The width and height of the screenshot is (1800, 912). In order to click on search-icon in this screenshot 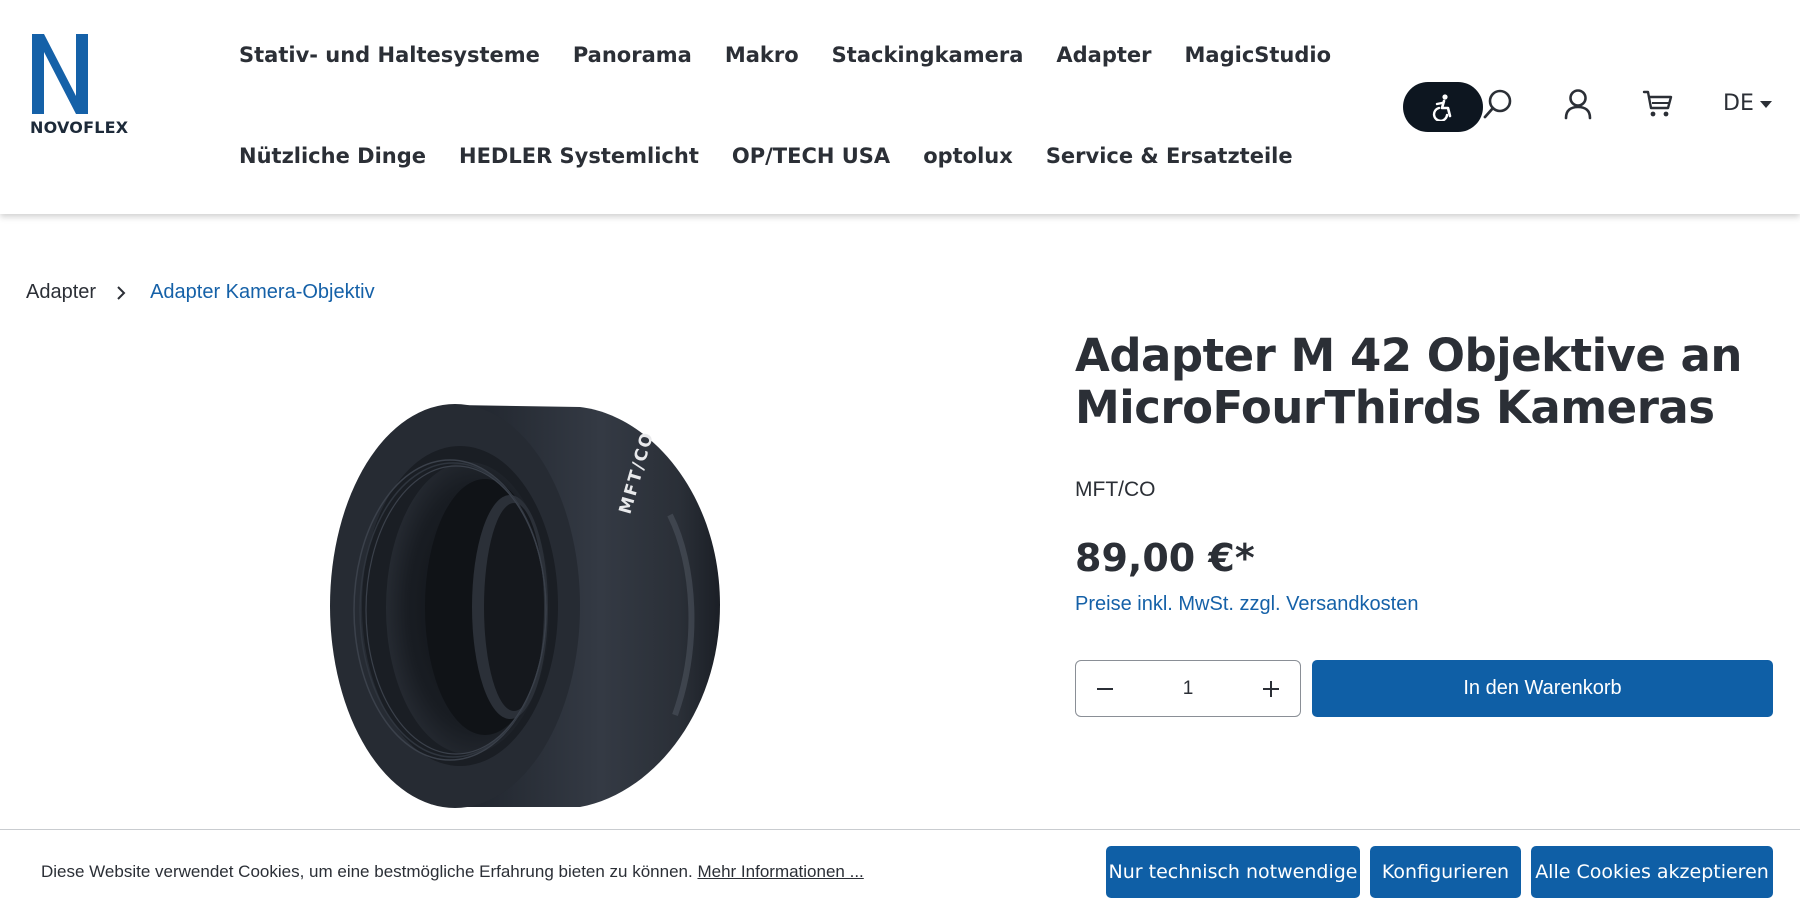, I will do `click(1497, 104)`.